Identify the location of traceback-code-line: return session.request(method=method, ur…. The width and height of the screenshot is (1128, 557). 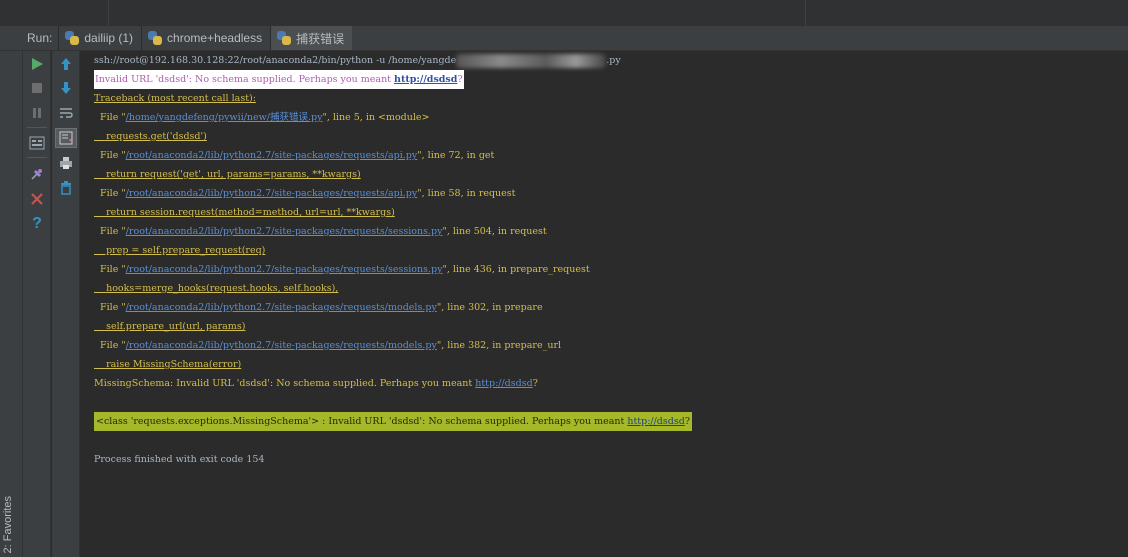
(244, 212).